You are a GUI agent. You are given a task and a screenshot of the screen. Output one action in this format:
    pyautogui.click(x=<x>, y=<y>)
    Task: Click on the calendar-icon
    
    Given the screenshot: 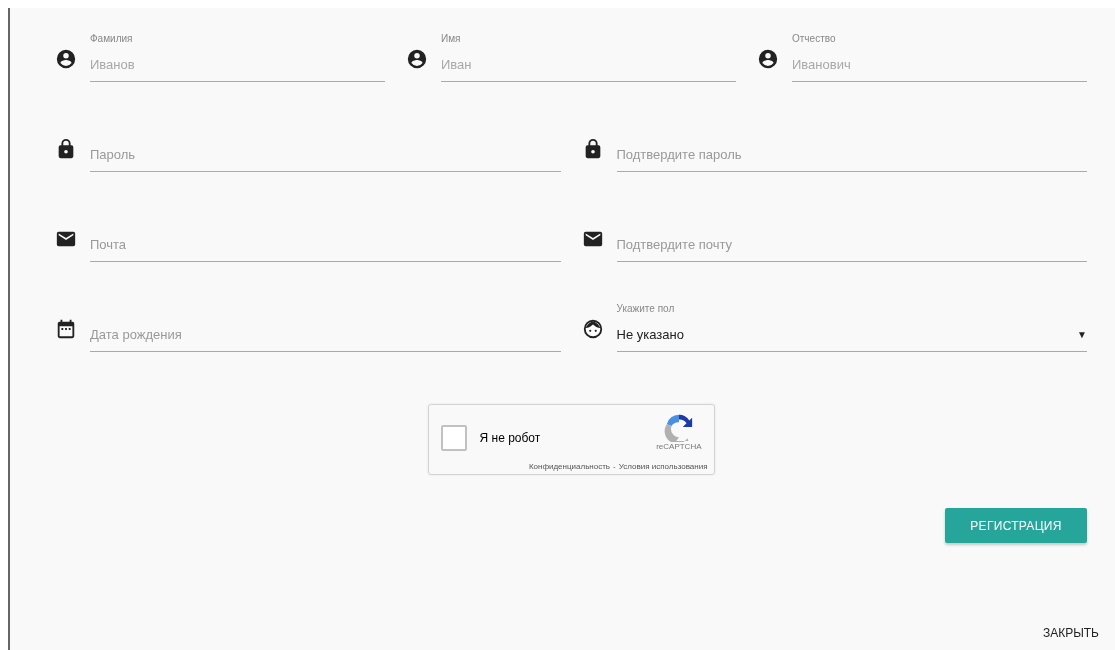 What is the action you would take?
    pyautogui.click(x=66, y=329)
    